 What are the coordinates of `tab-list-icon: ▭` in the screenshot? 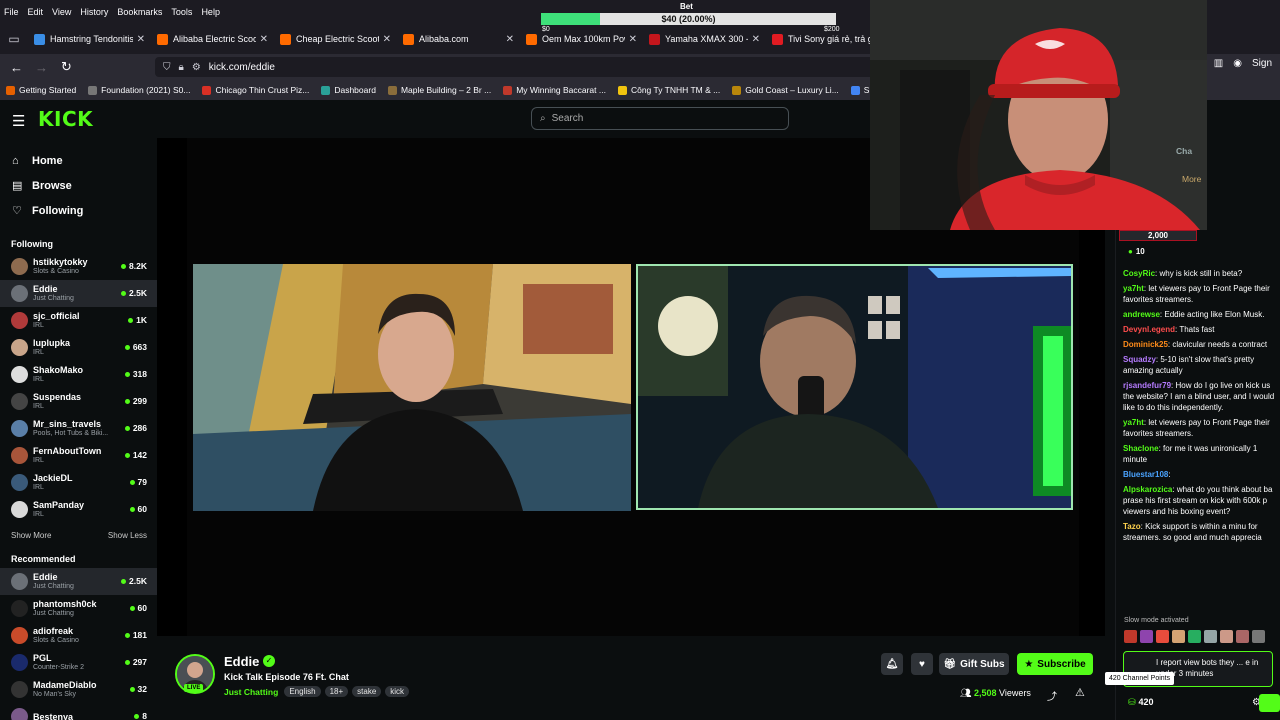 It's located at (14, 39).